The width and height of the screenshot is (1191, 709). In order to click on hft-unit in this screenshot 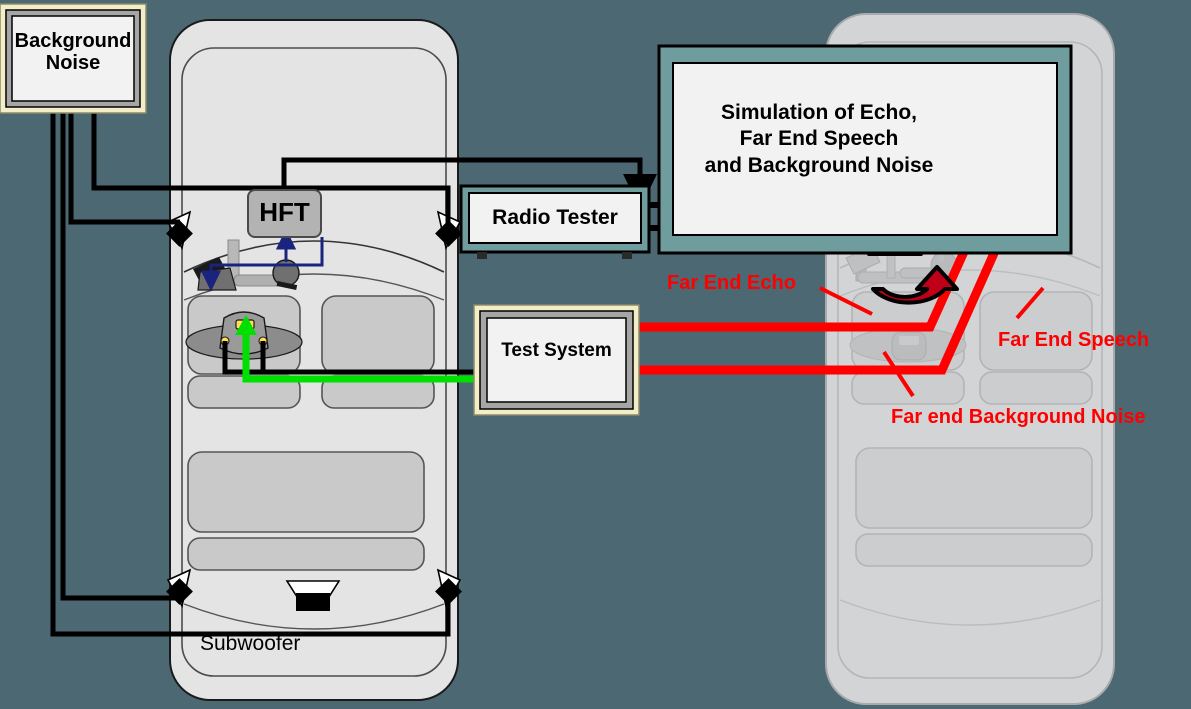, I will do `click(284, 213)`.